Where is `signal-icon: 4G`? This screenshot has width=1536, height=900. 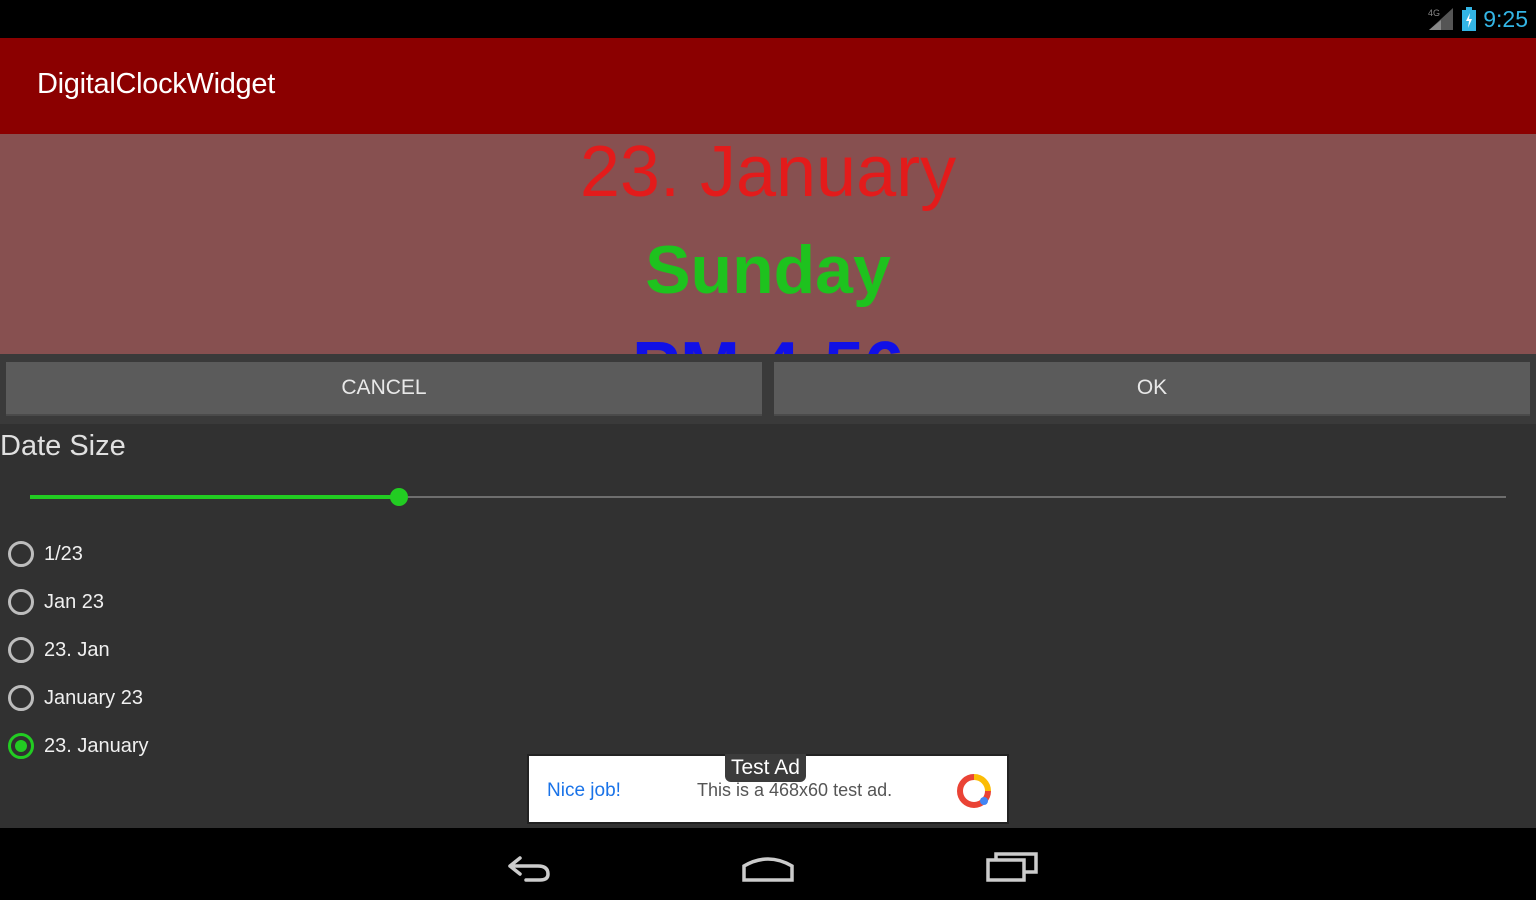
signal-icon: 4G is located at coordinates (1441, 19).